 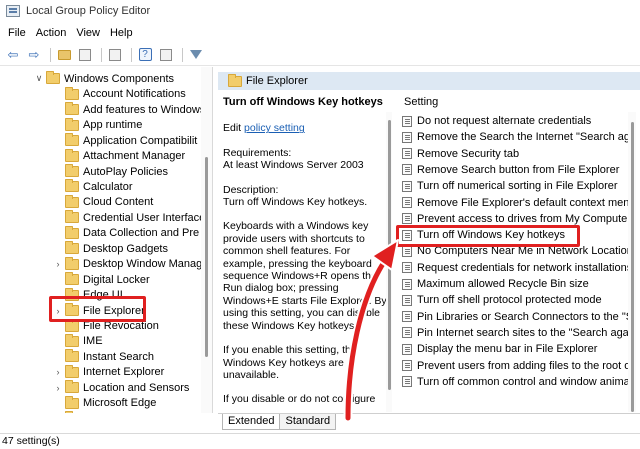 What do you see at coordinates (277, 81) in the screenshot?
I see `pane-title: File Explorer` at bounding box center [277, 81].